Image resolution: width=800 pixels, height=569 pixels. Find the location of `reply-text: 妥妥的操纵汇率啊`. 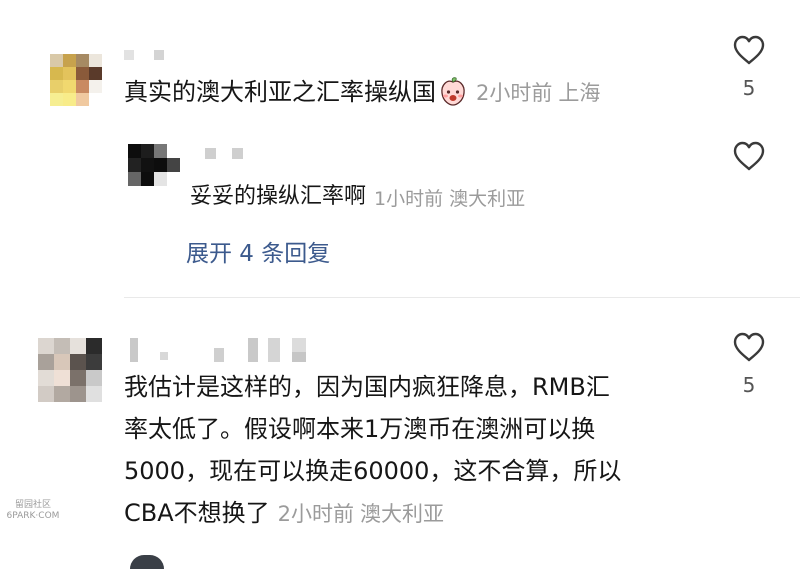

reply-text: 妥妥的操纵汇率啊 is located at coordinates (278, 196).